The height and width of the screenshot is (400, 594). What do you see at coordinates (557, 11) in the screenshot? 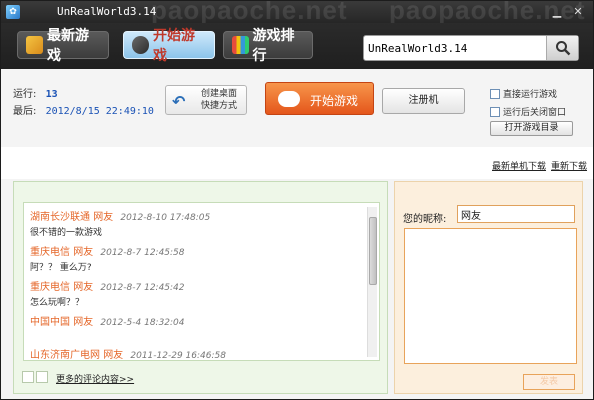
I see `minimize-button: ▁` at bounding box center [557, 11].